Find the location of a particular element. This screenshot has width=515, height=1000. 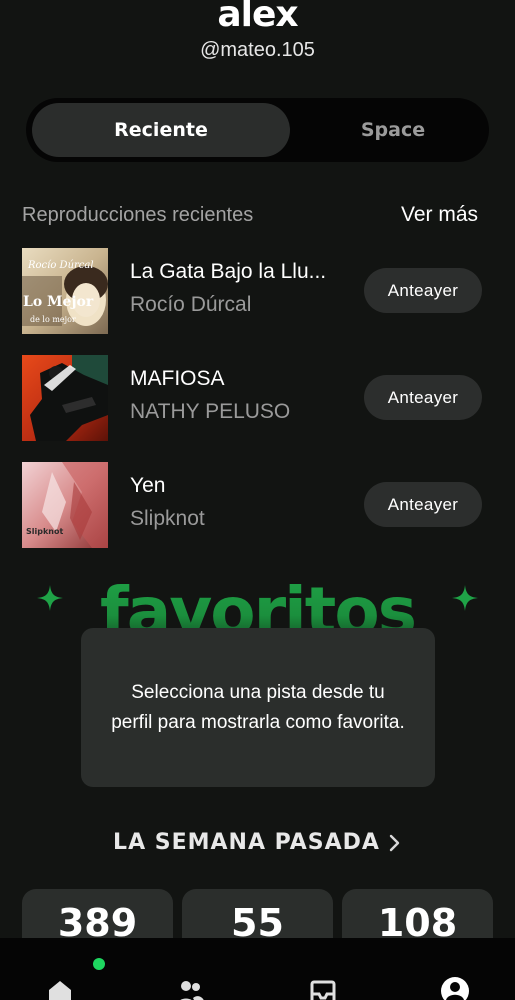

cover-artist-text: Rocío Dúrcal is located at coordinates (60, 265).